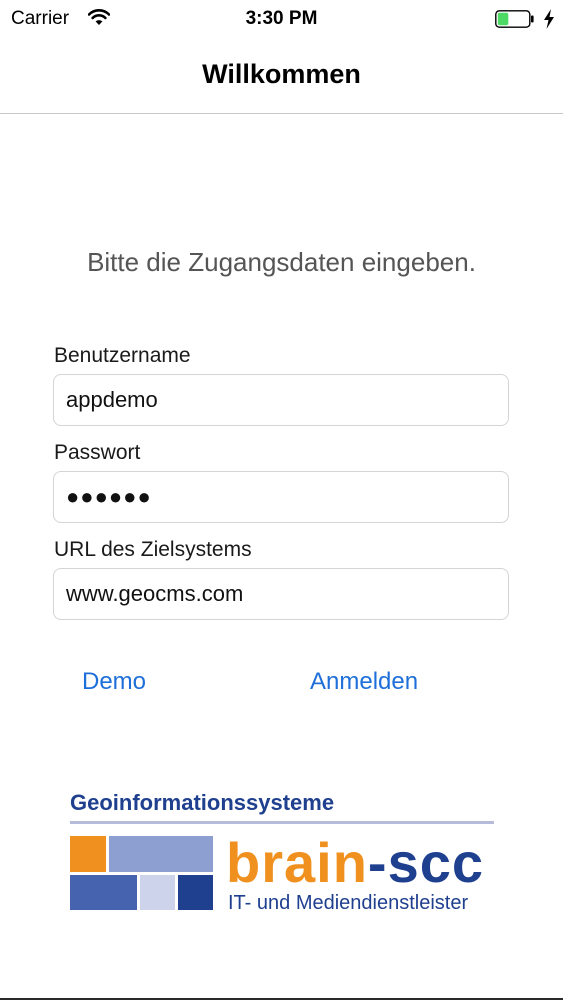 The width and height of the screenshot is (563, 1000). Describe the element at coordinates (514, 19) in the screenshot. I see `battery-icon` at that location.